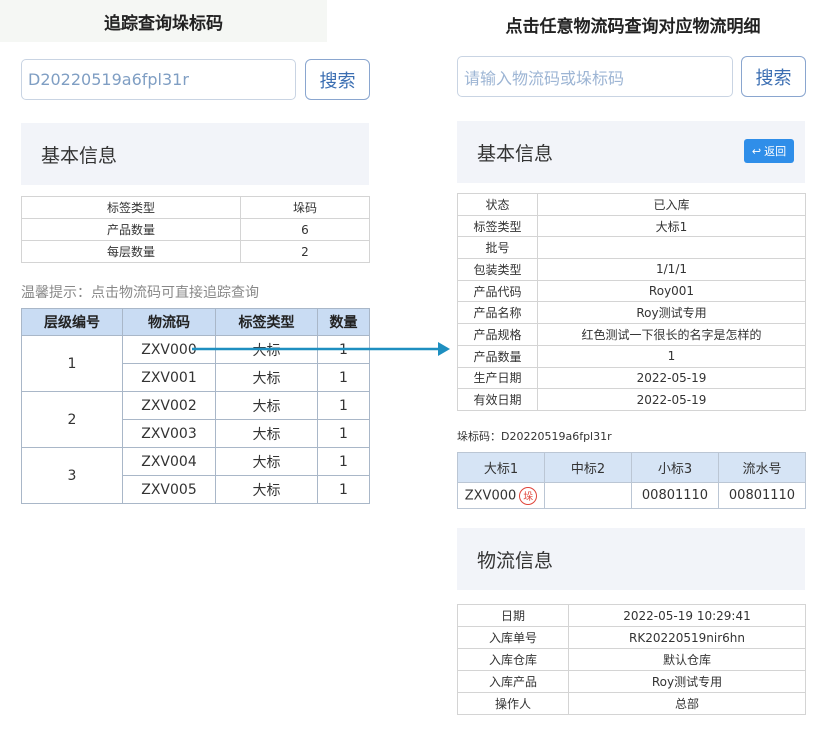  Describe the element at coordinates (513, 703) in the screenshot. I see `info-label: 操作人` at that location.